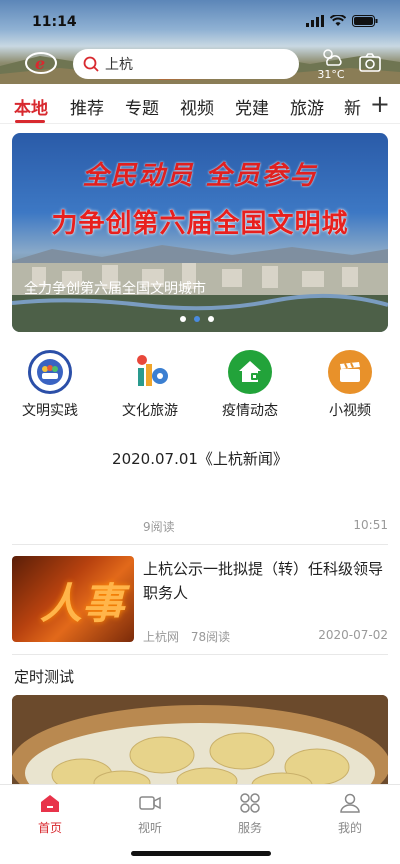  I want to click on svg-text: e, so click(40, 63).